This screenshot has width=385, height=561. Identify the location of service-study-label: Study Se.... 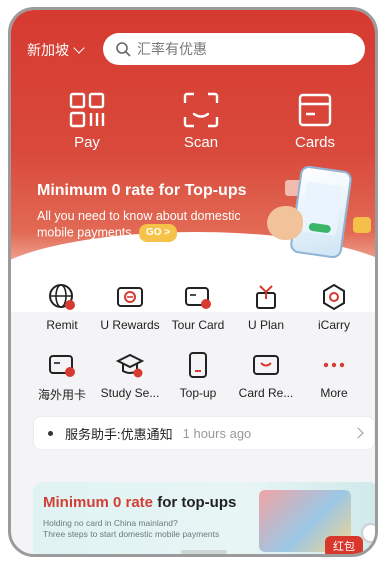
(130, 393).